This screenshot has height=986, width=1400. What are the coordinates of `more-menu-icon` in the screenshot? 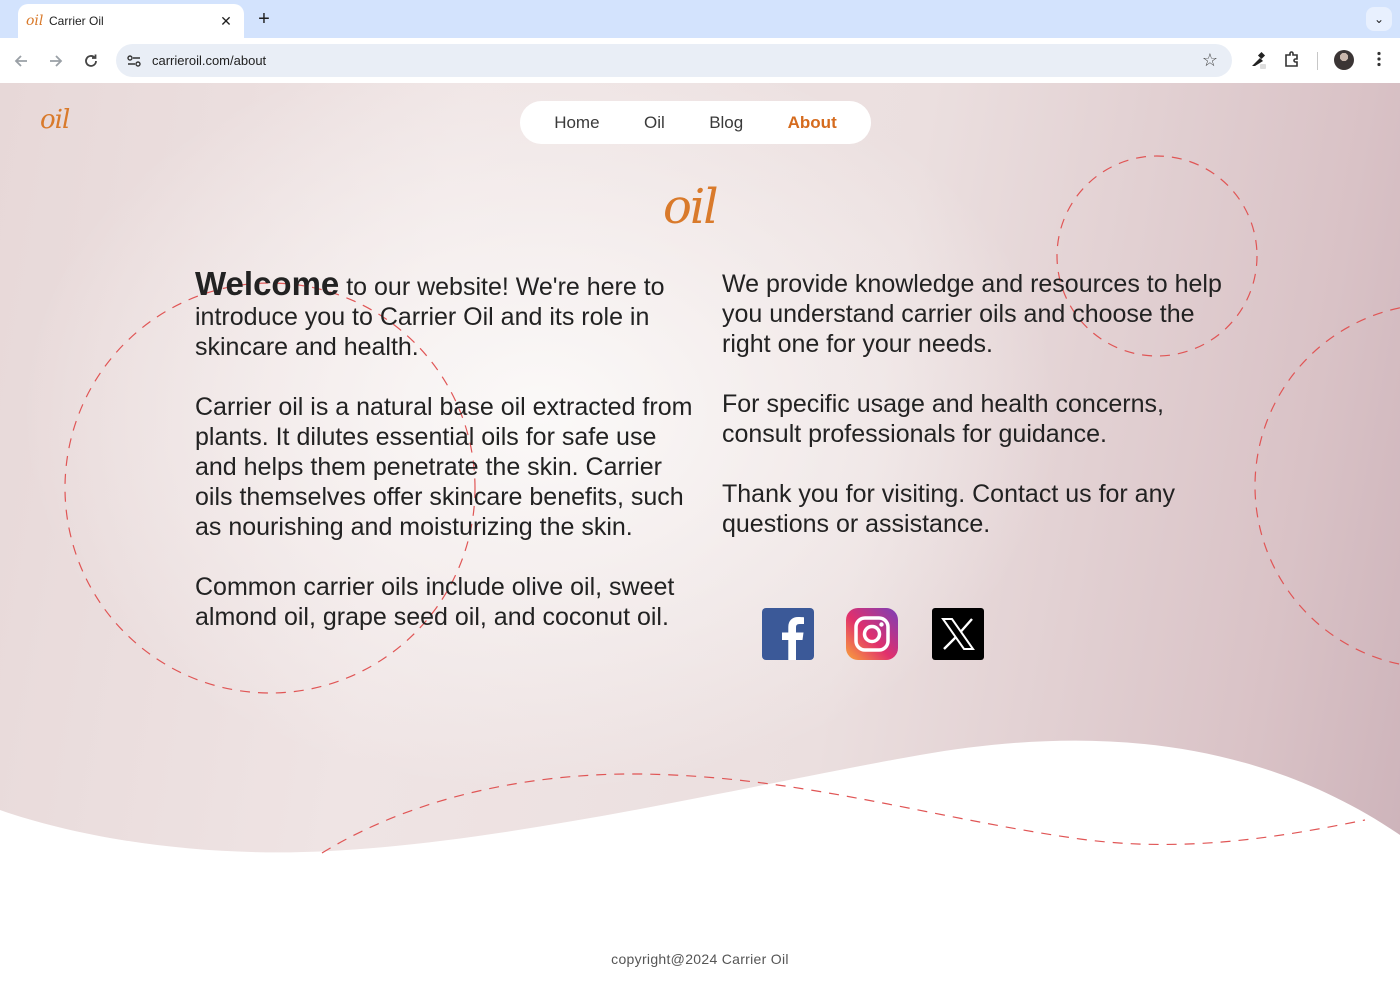 It's located at (1379, 61).